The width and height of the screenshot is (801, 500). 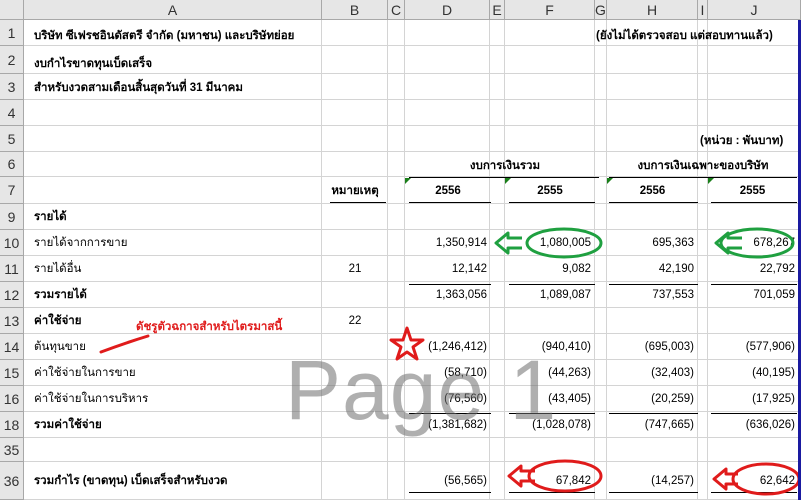 I want to click on red-star-icon, so click(x=407, y=343).